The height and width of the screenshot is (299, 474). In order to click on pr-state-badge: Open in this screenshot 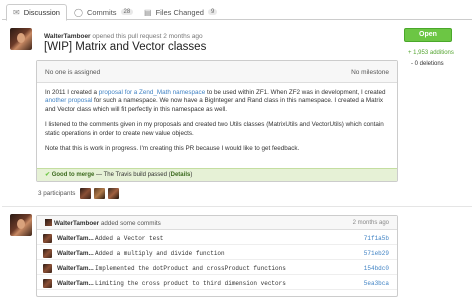, I will do `click(428, 35)`.